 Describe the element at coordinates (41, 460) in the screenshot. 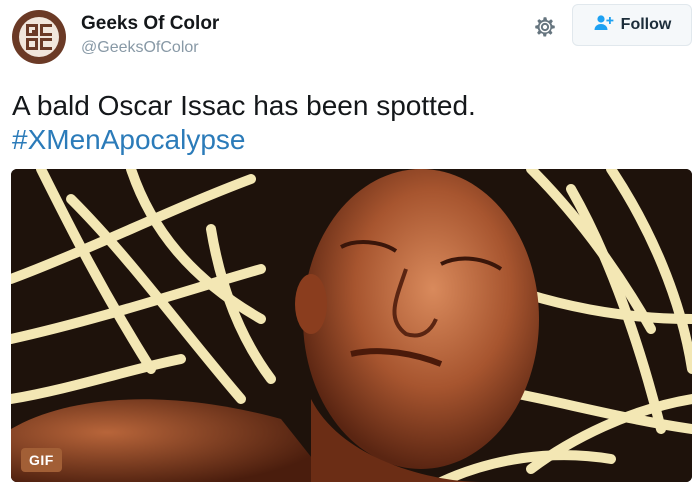

I see `gif-badge: GIF` at that location.